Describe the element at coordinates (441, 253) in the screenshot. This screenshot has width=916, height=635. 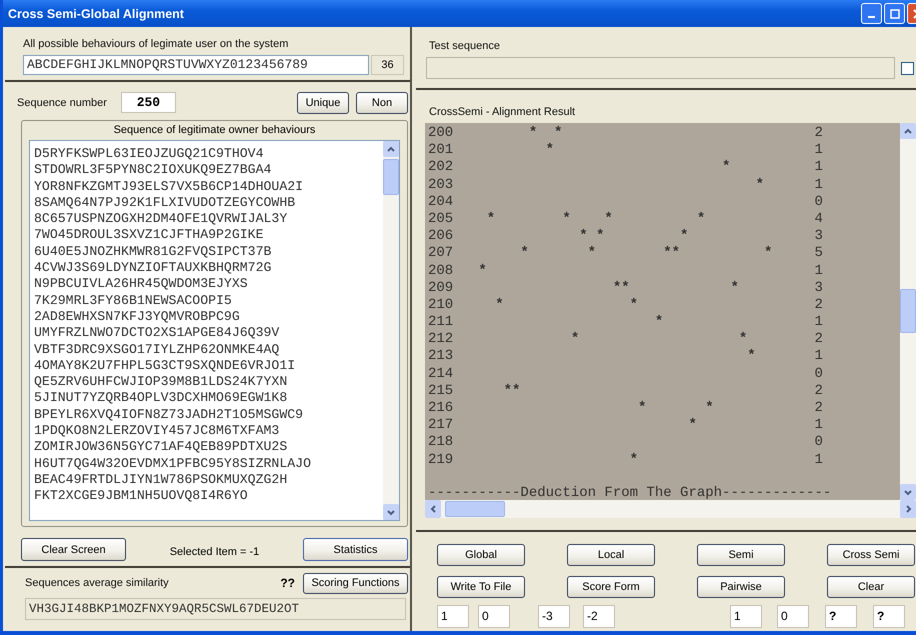
I see `row-number: 207` at that location.